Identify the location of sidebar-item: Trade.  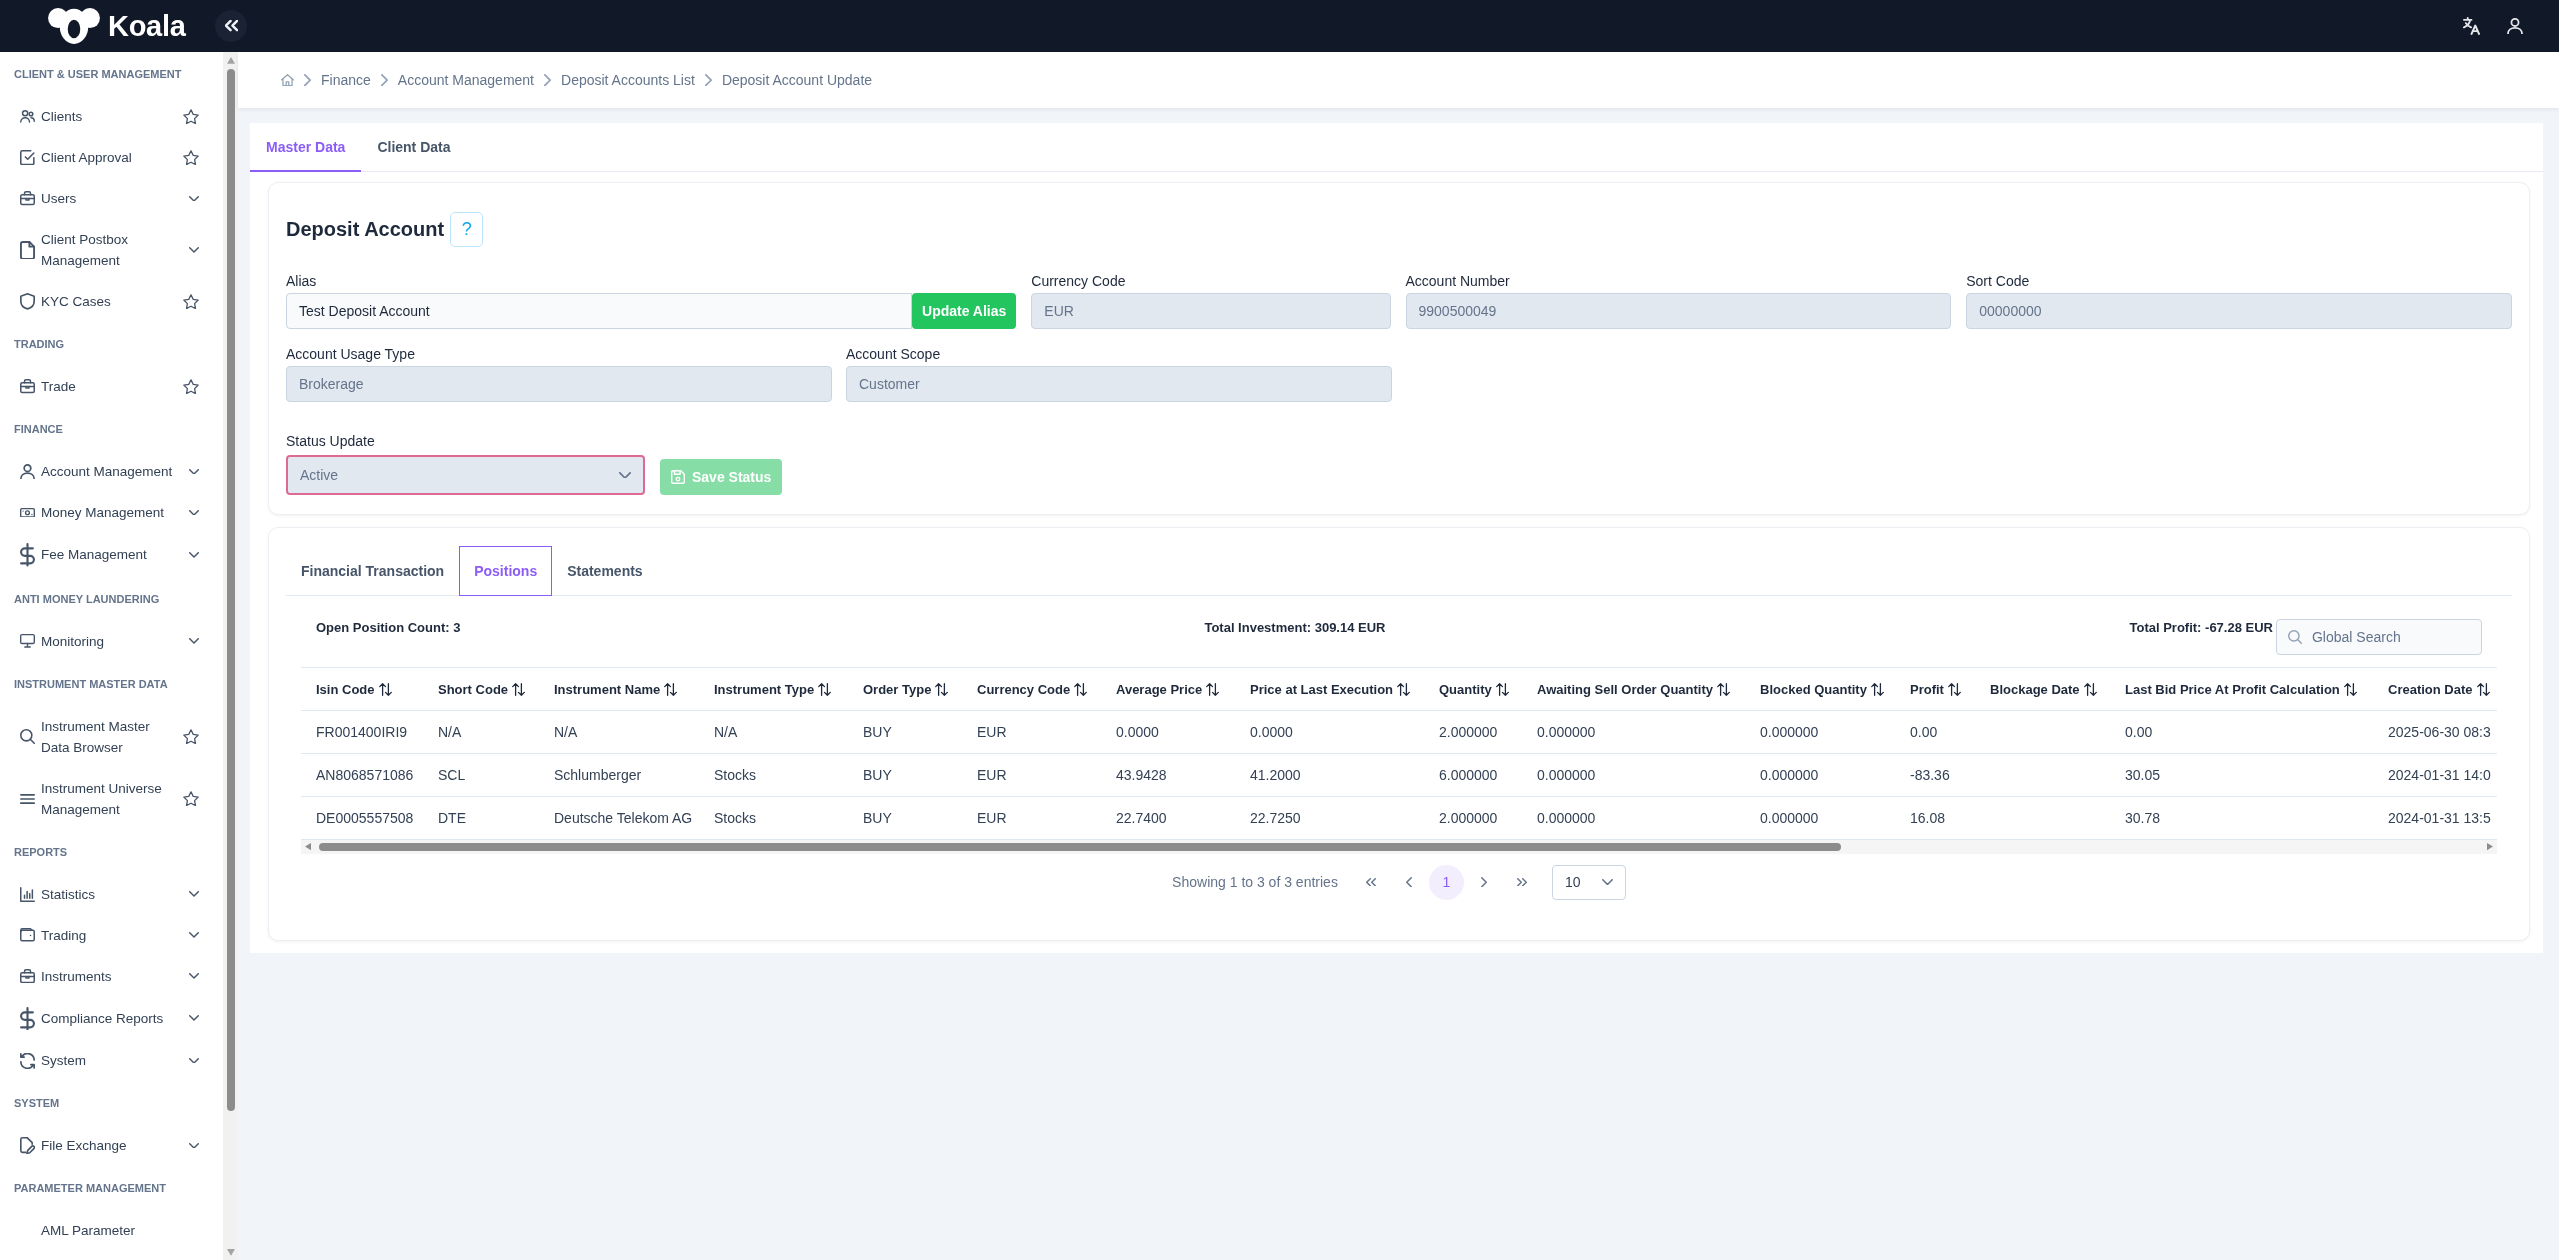
(98, 386).